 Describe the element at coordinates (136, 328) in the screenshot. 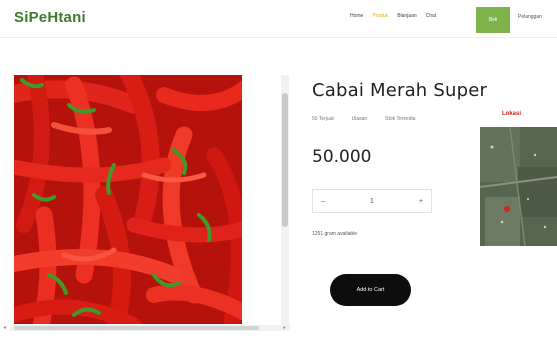

I see `horizontal-scrollbar-thumb` at that location.